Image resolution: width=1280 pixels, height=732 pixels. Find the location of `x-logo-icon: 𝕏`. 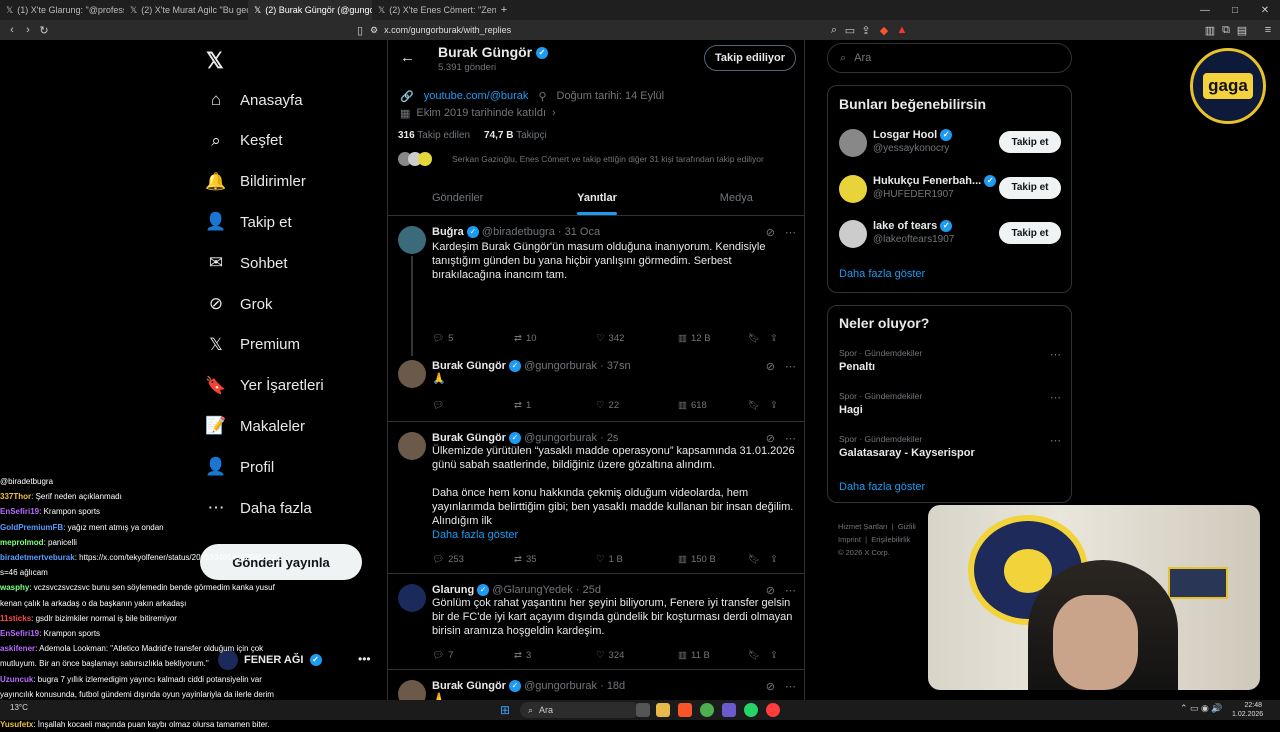

x-logo-icon: 𝕏 is located at coordinates (218, 60).